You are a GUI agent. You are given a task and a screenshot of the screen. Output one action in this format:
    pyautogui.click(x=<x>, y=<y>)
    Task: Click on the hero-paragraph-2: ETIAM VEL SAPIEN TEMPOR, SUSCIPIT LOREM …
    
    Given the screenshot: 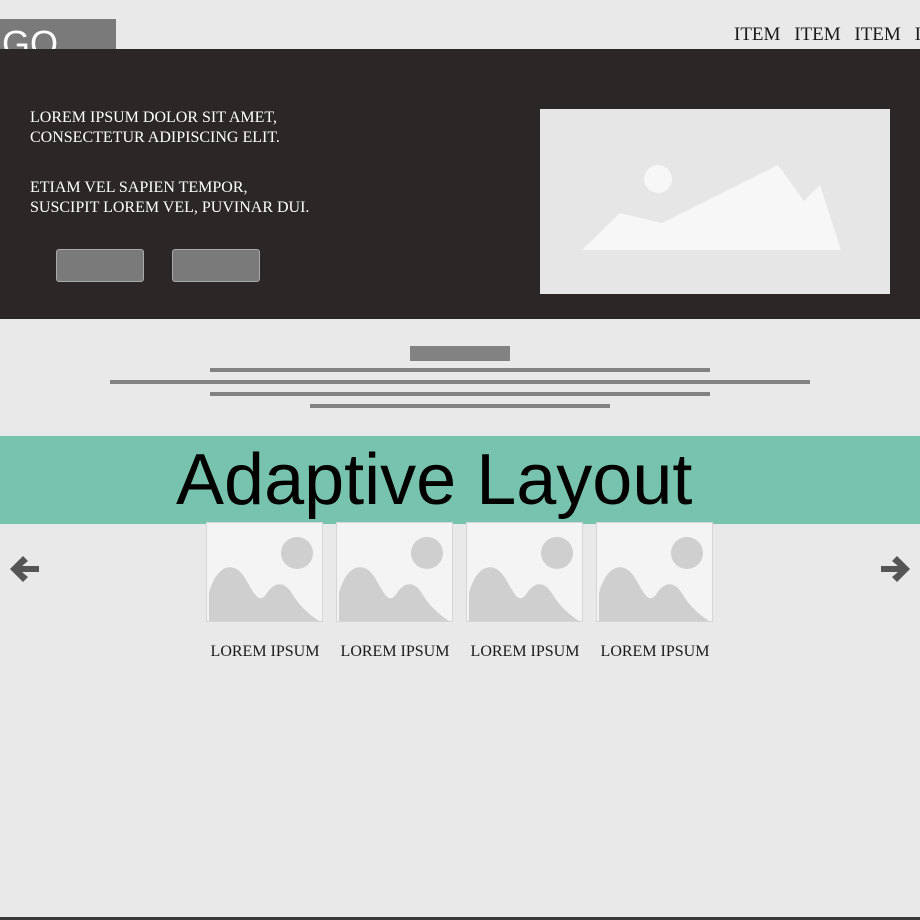 What is the action you would take?
    pyautogui.click(x=170, y=197)
    